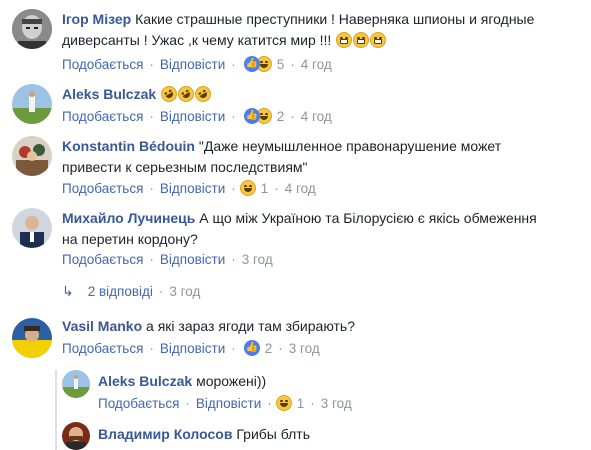 The width and height of the screenshot is (591, 450). What do you see at coordinates (56, 410) in the screenshot?
I see `reply-thread-line` at bounding box center [56, 410].